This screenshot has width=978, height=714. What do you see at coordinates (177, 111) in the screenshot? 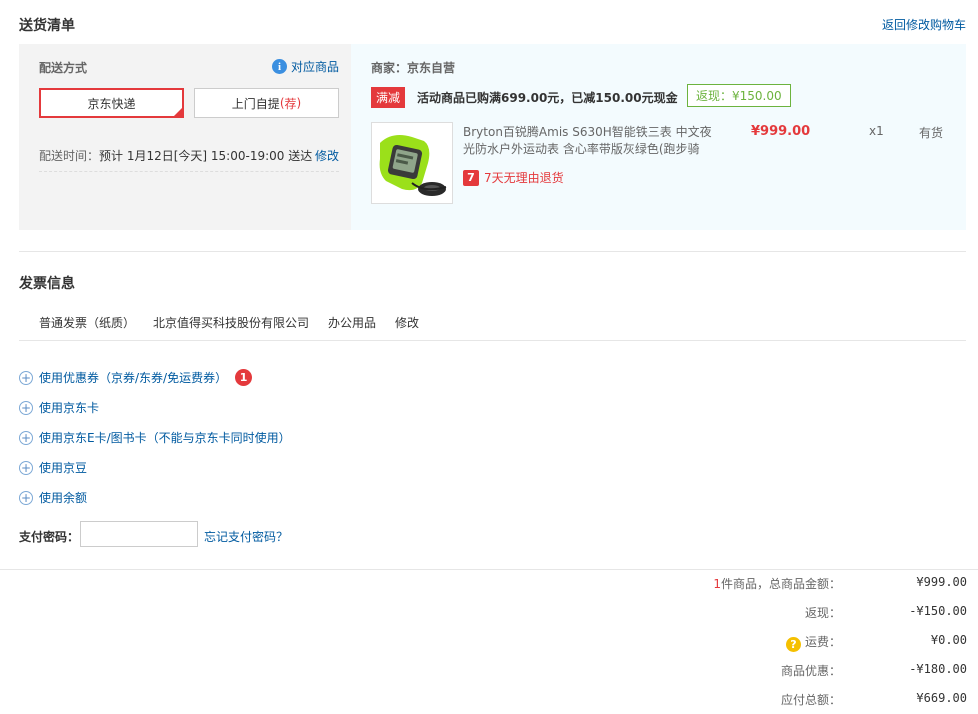
I see `check-icon: ✓` at bounding box center [177, 111].